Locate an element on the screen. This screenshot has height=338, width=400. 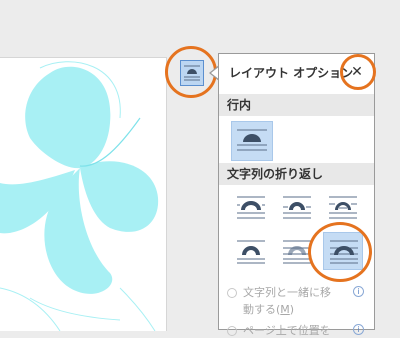
wrap-in-front-of-text-button is located at coordinates (343, 251).